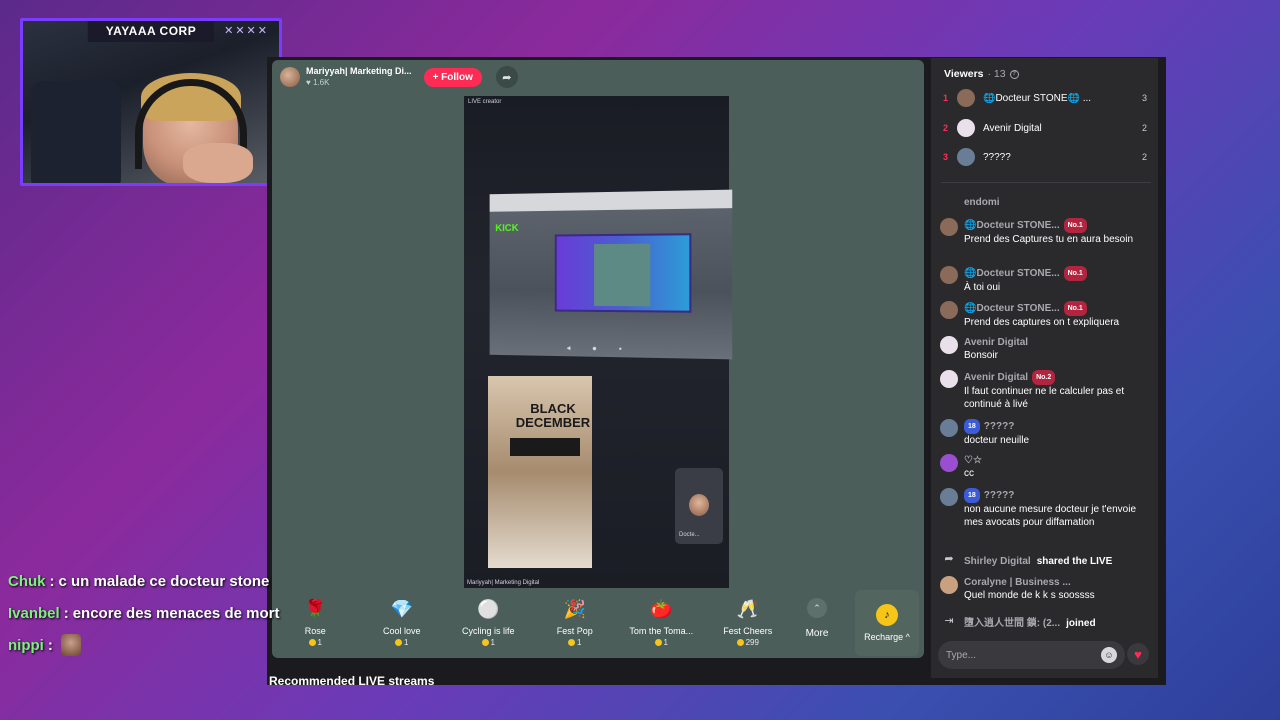 Image resolution: width=1280 pixels, height=720 pixels. I want to click on nested-mini-screen, so click(622, 275).